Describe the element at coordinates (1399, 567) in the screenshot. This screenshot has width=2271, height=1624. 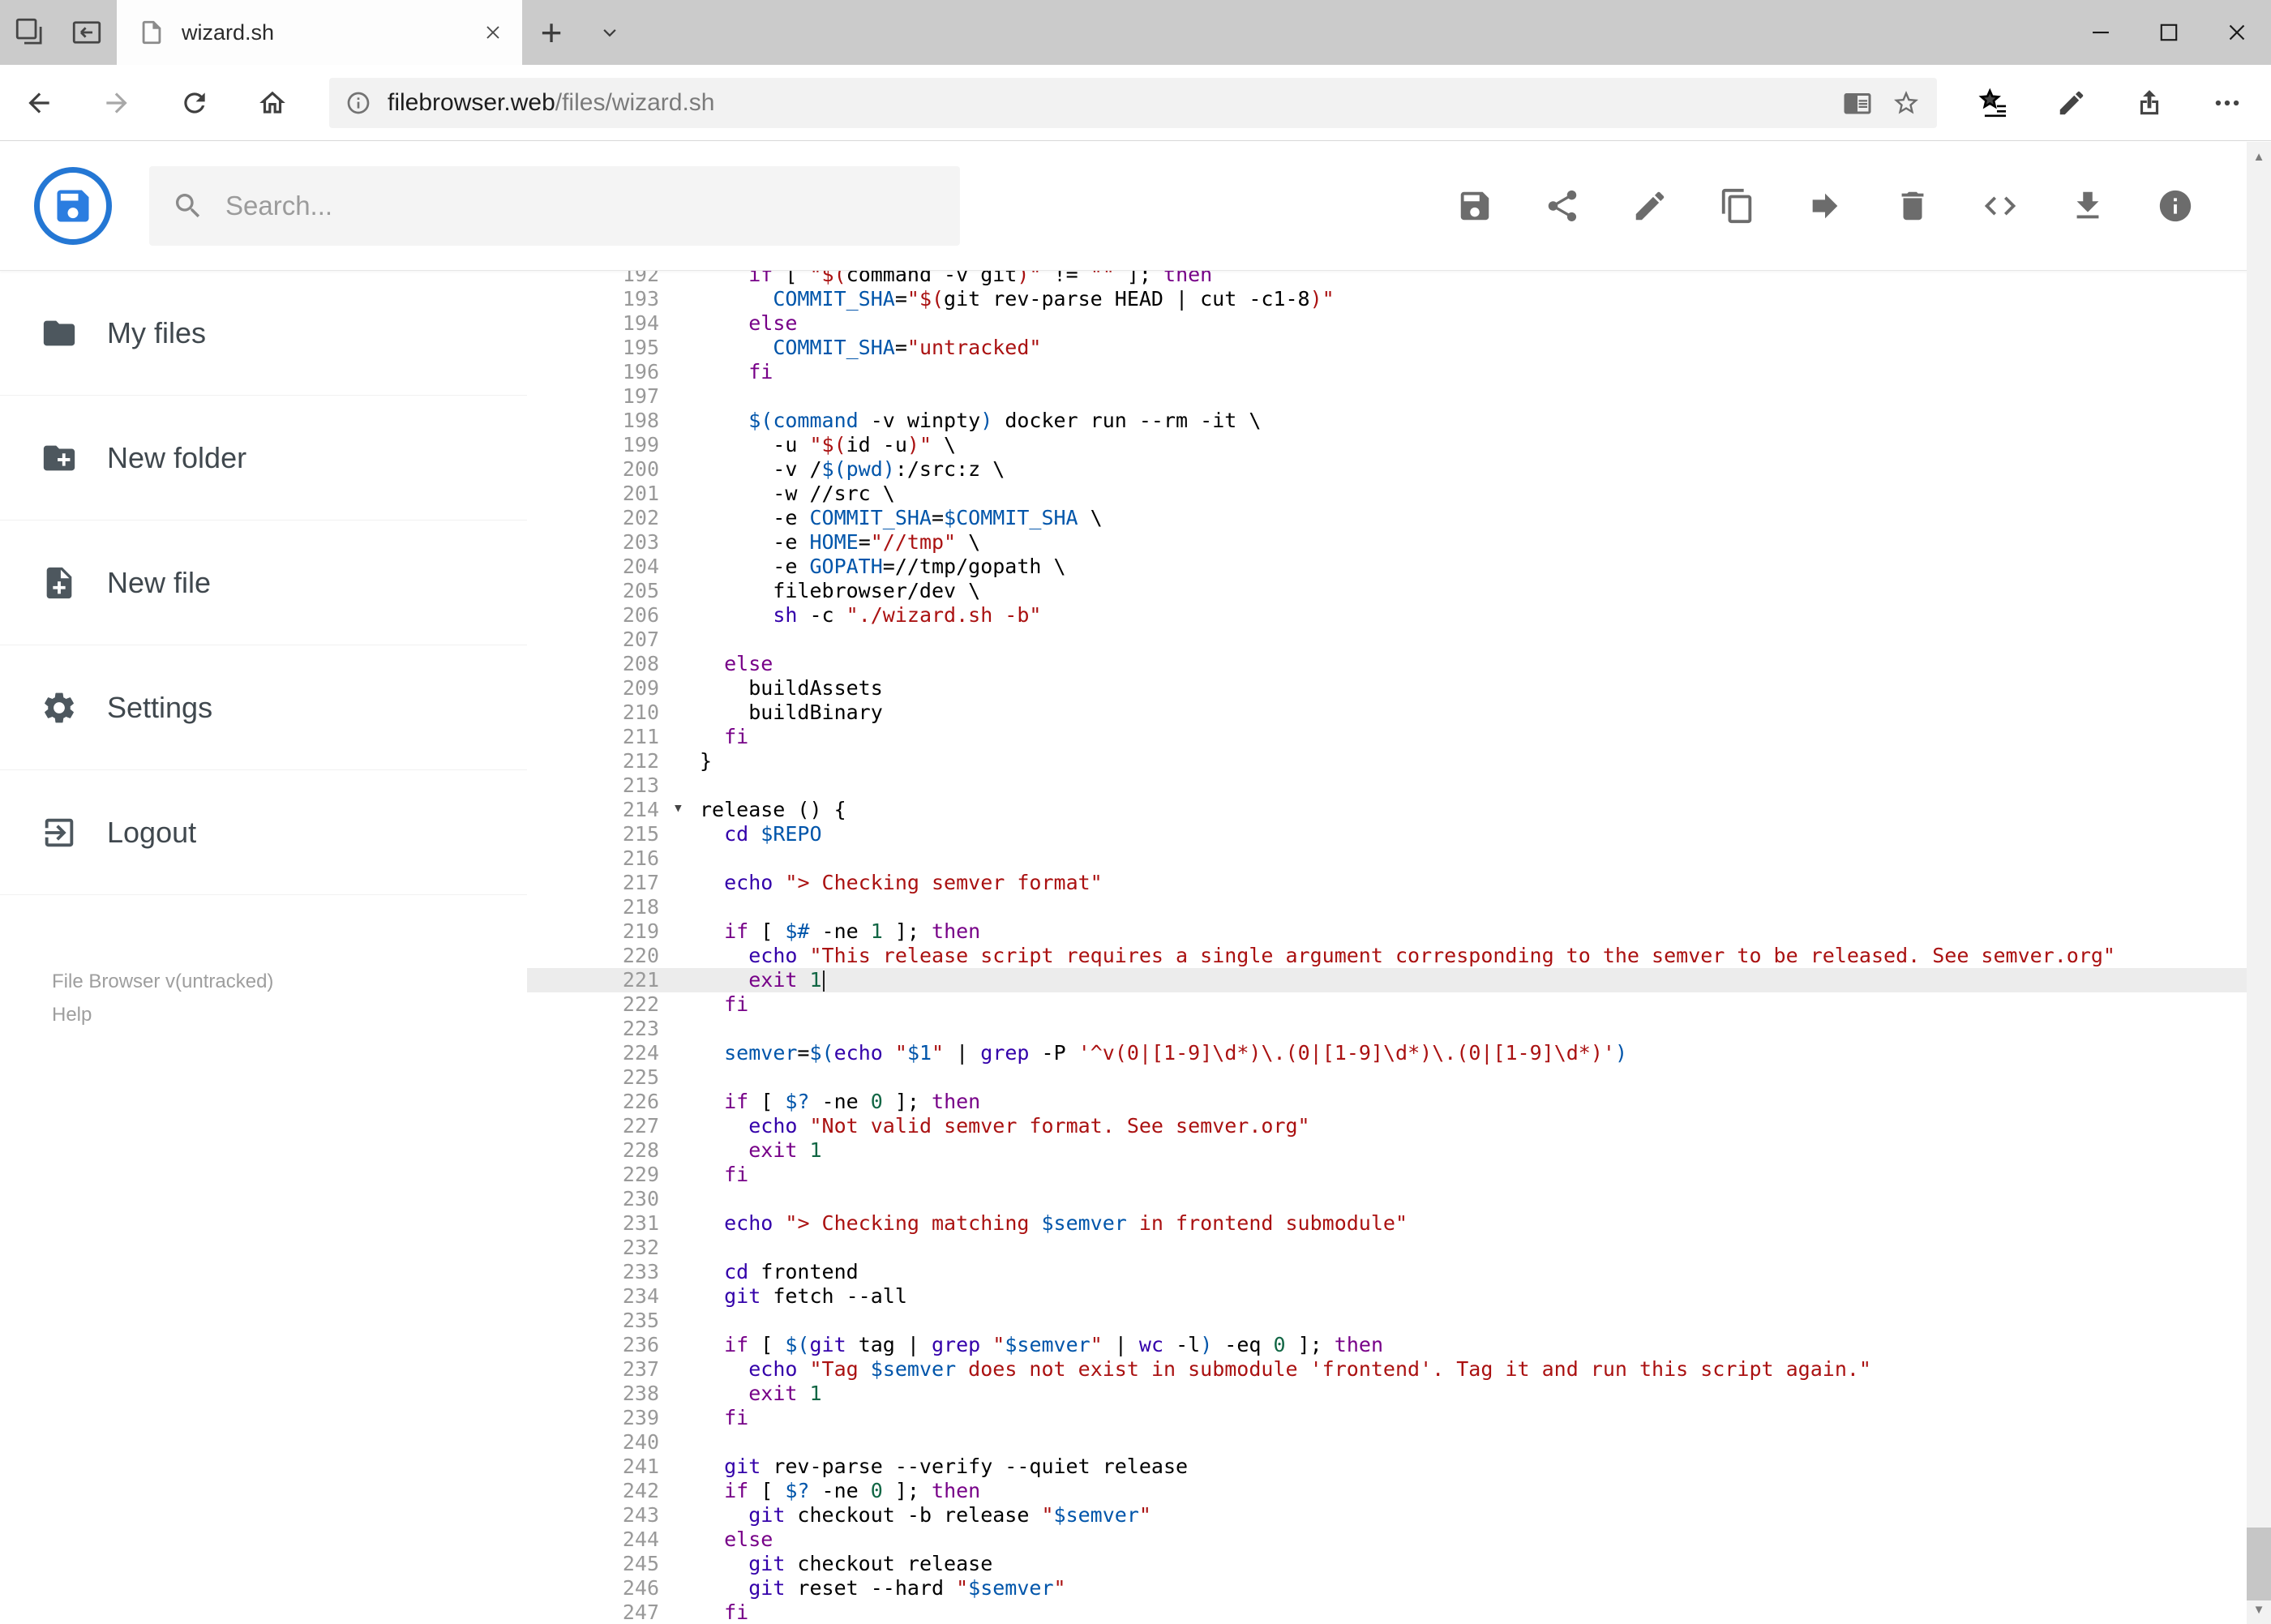
I see `code-line: 204 -e GOPATH=//tmp/gopath \` at that location.